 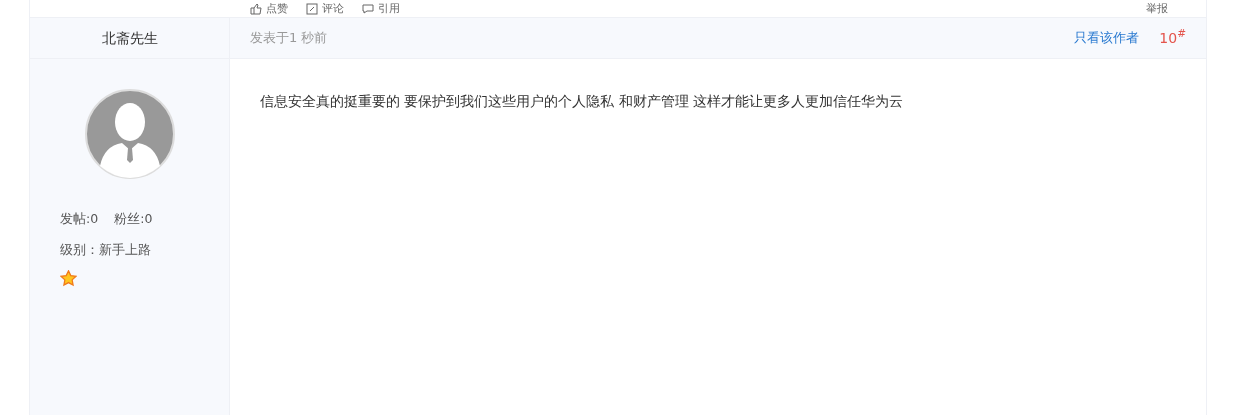 I want to click on only-author-link: 只看该作者, so click(x=1107, y=38).